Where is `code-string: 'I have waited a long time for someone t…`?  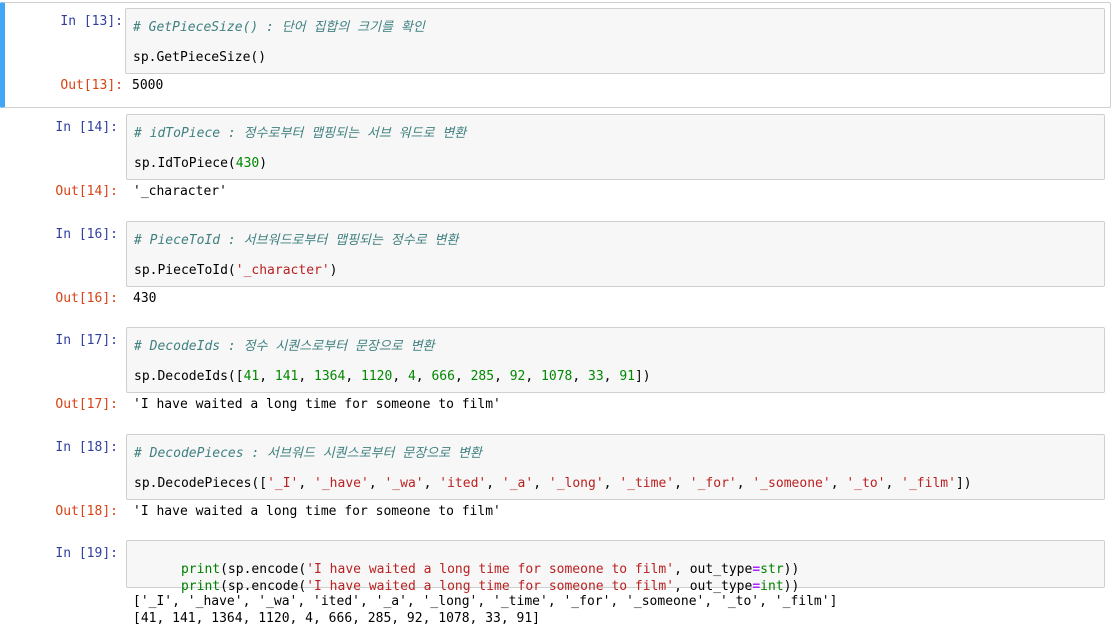 code-string: 'I have waited a long time for someone t… is located at coordinates (490, 586).